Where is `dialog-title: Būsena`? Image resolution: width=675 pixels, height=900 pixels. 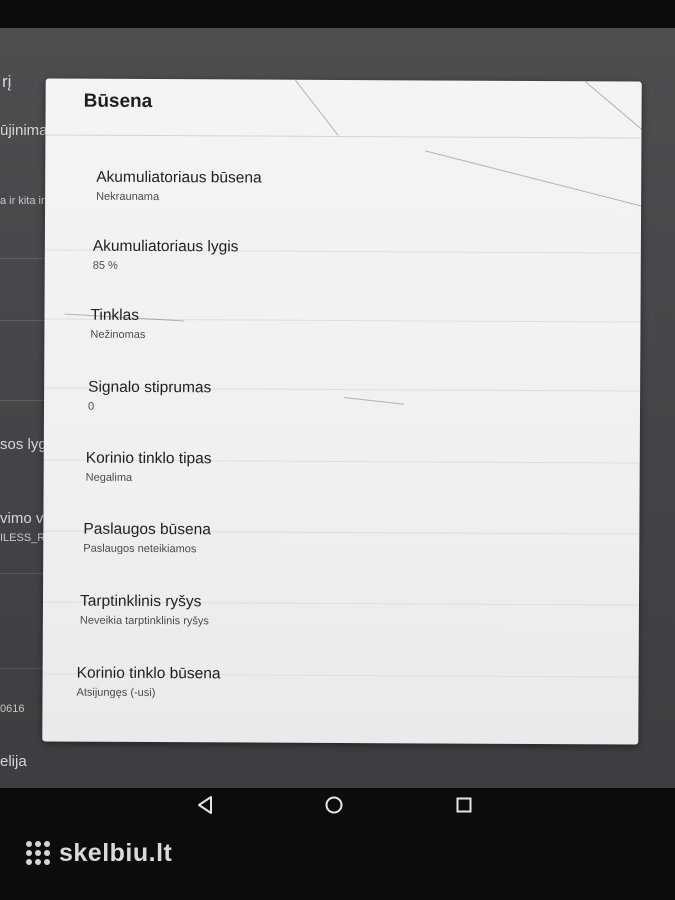
dialog-title: Būsena is located at coordinates (118, 101).